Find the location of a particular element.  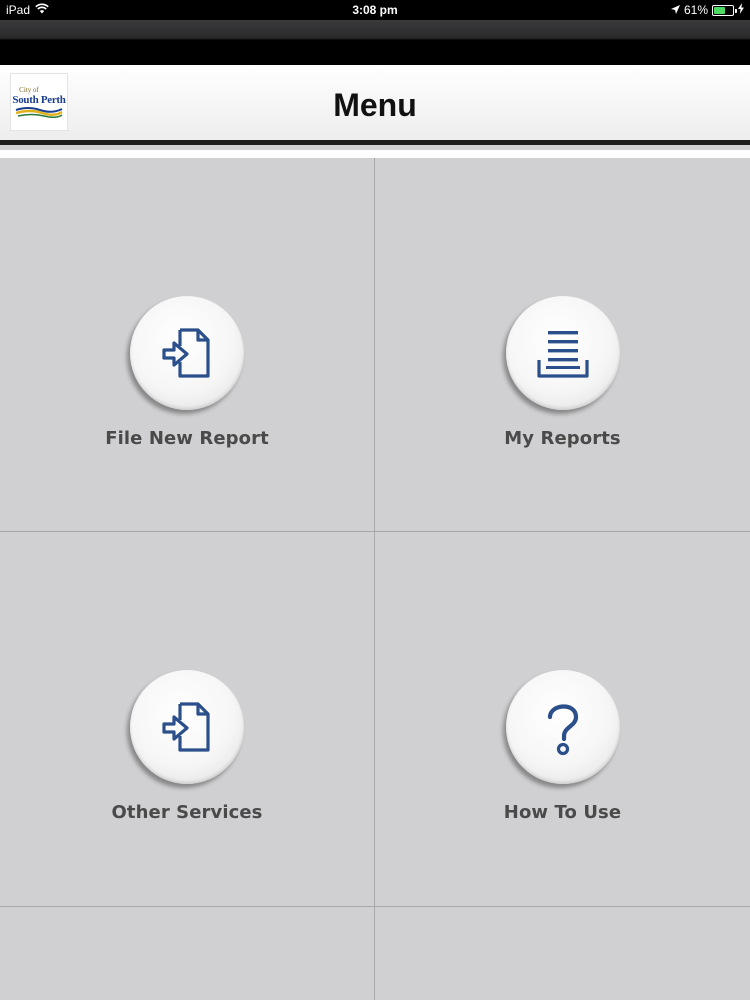

location-arrow-icon is located at coordinates (675, 10).